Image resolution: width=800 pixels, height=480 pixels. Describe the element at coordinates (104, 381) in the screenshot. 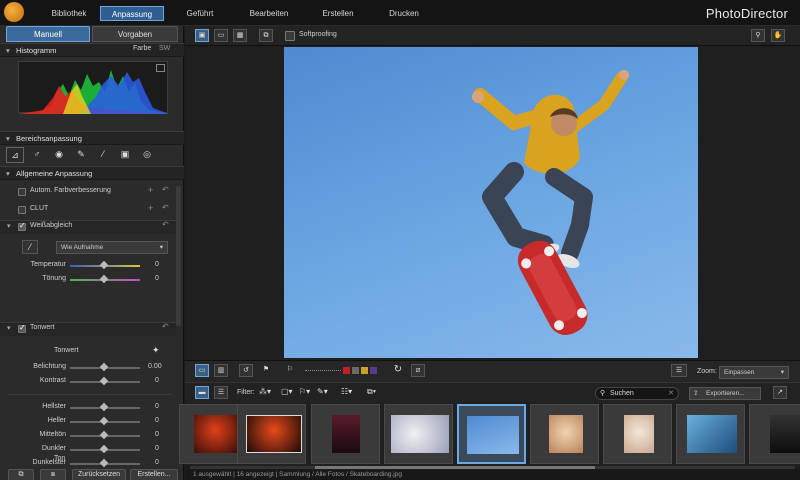

I see `contrast-knob` at that location.